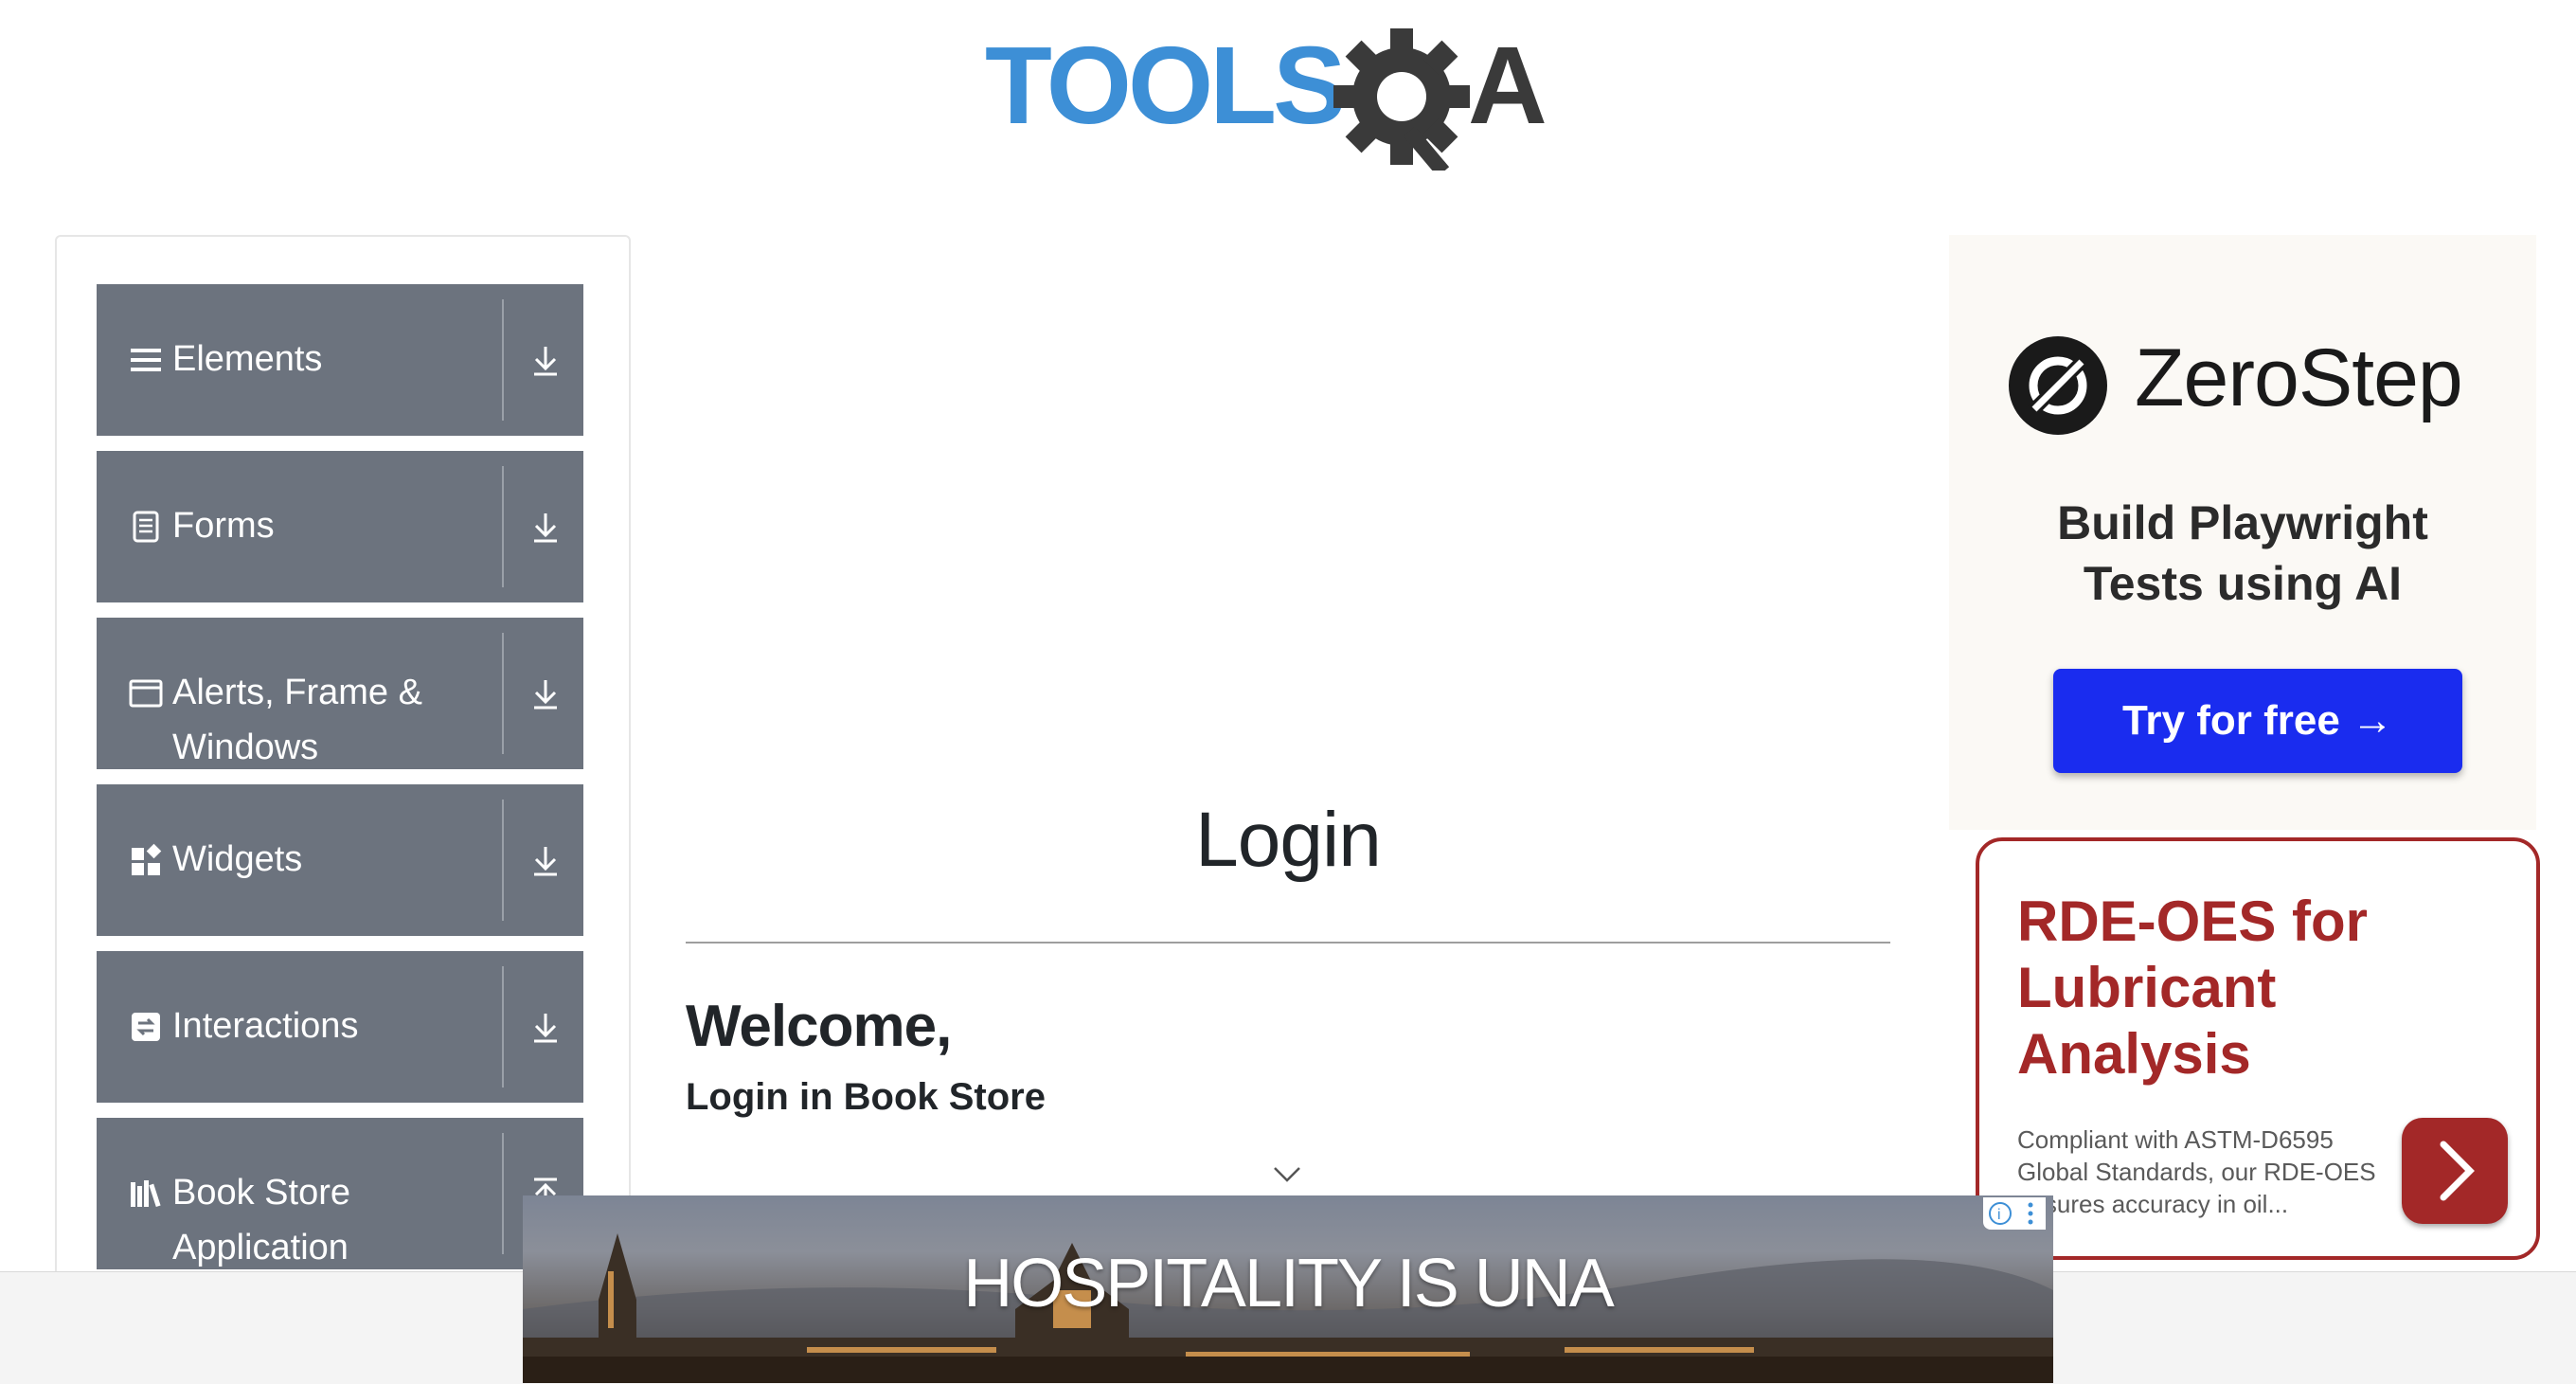 Image resolution: width=2576 pixels, height=1384 pixels. I want to click on window-icon, so click(146, 693).